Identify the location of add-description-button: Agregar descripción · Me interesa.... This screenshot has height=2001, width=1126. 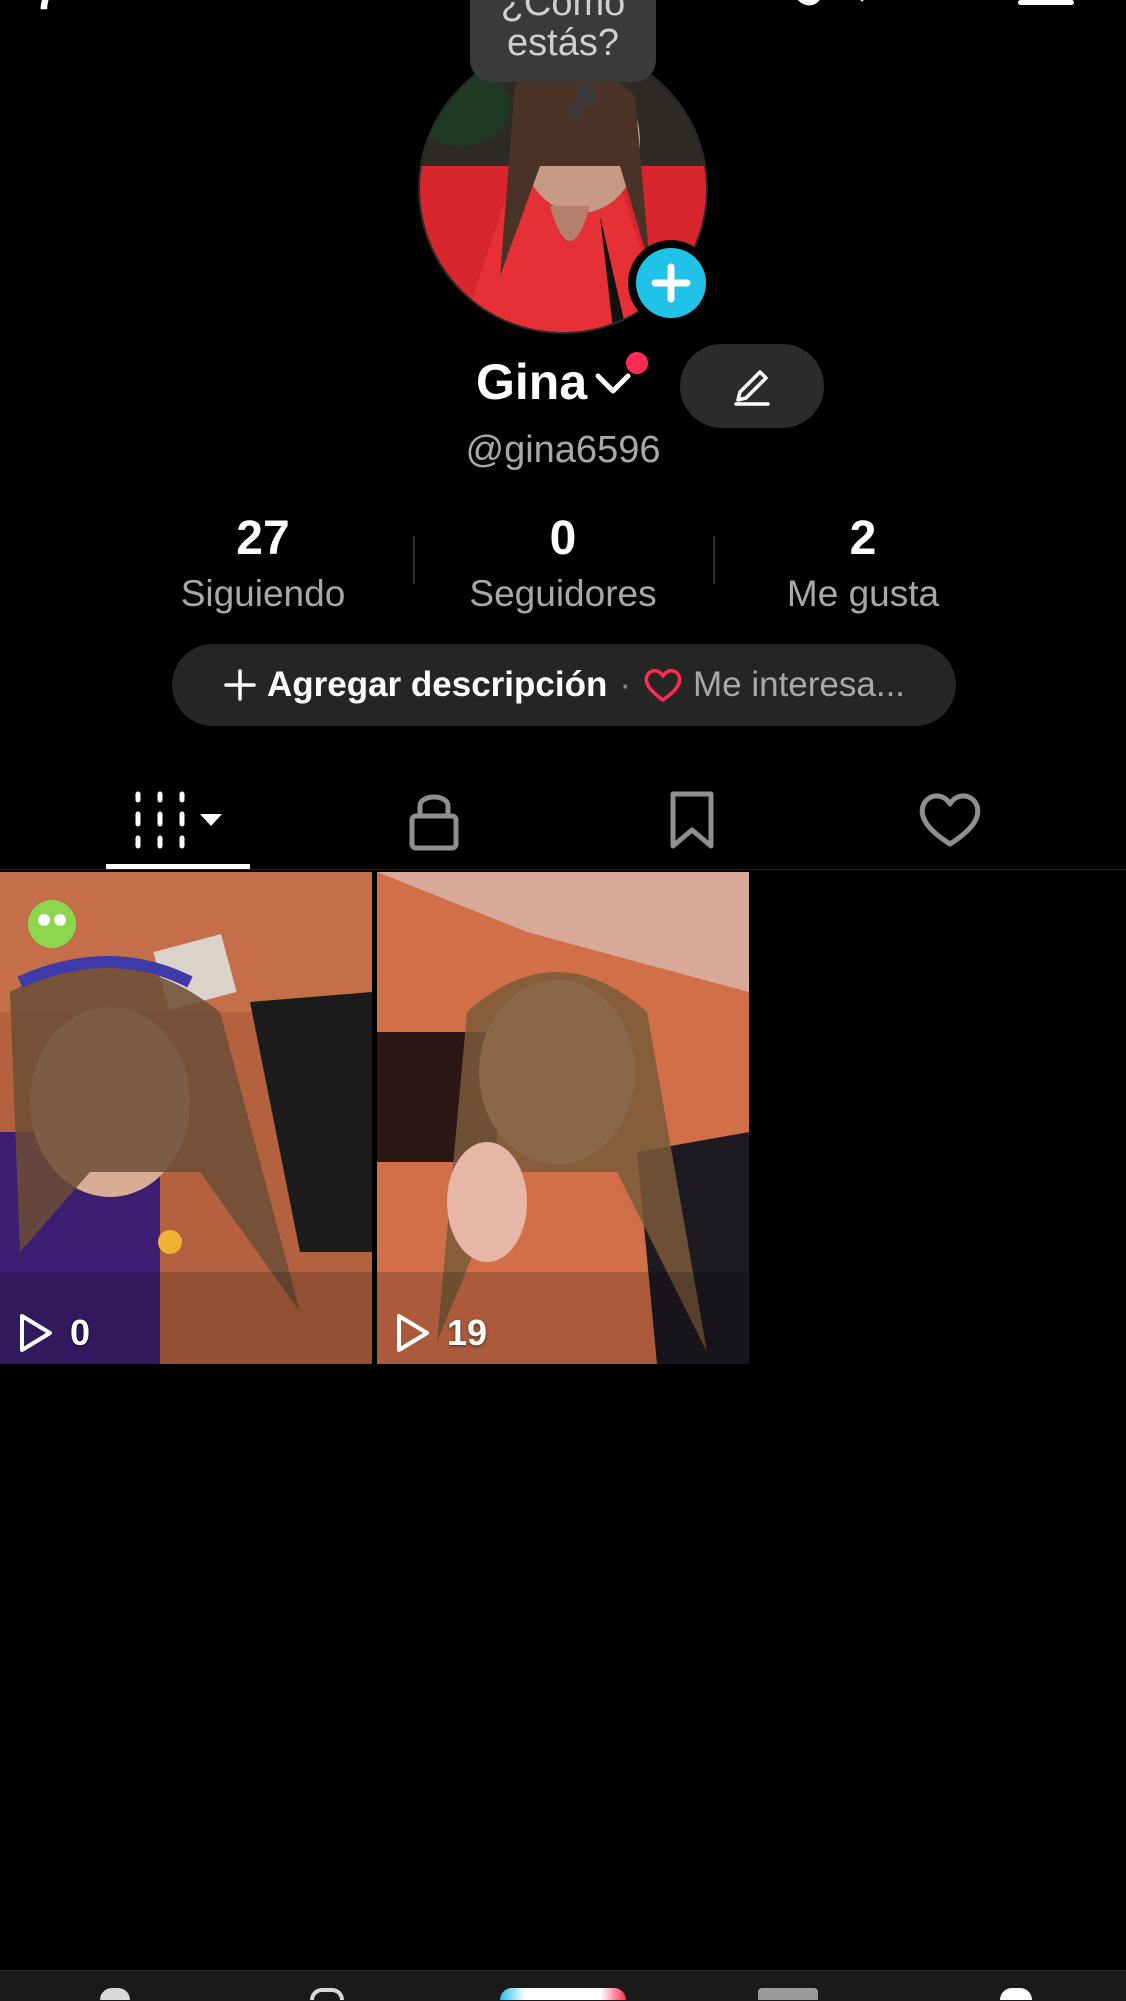
(564, 685).